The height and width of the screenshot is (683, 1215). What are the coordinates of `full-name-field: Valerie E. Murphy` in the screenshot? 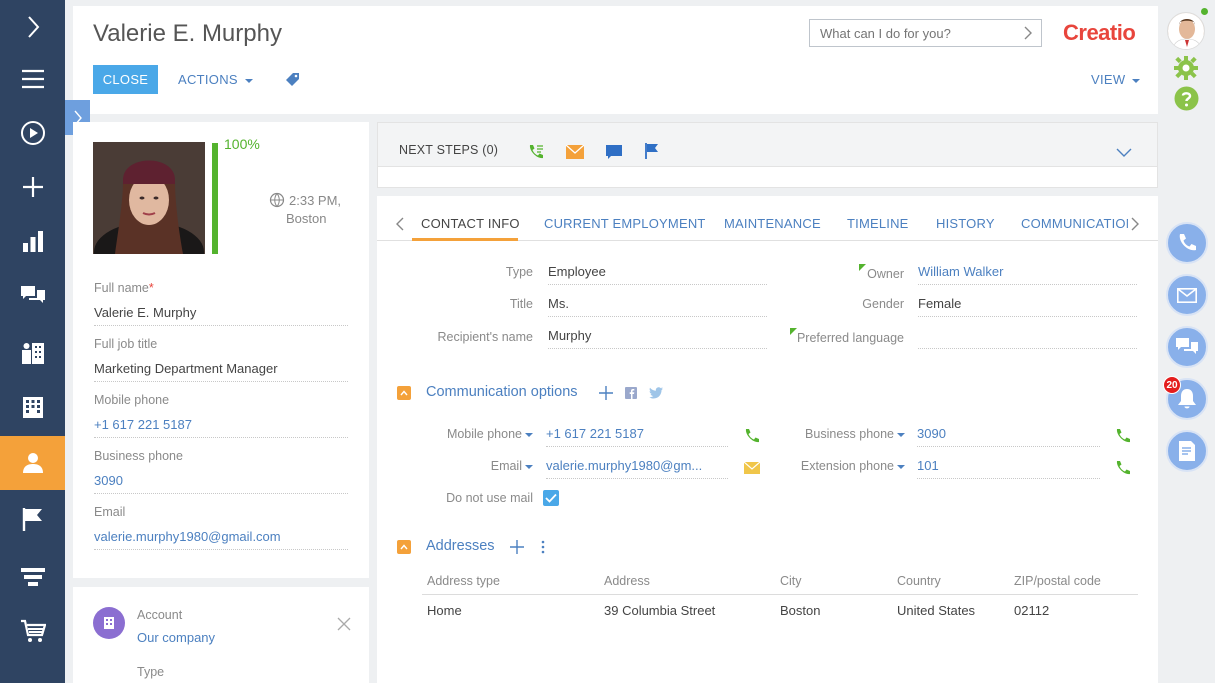 It's located at (221, 315).